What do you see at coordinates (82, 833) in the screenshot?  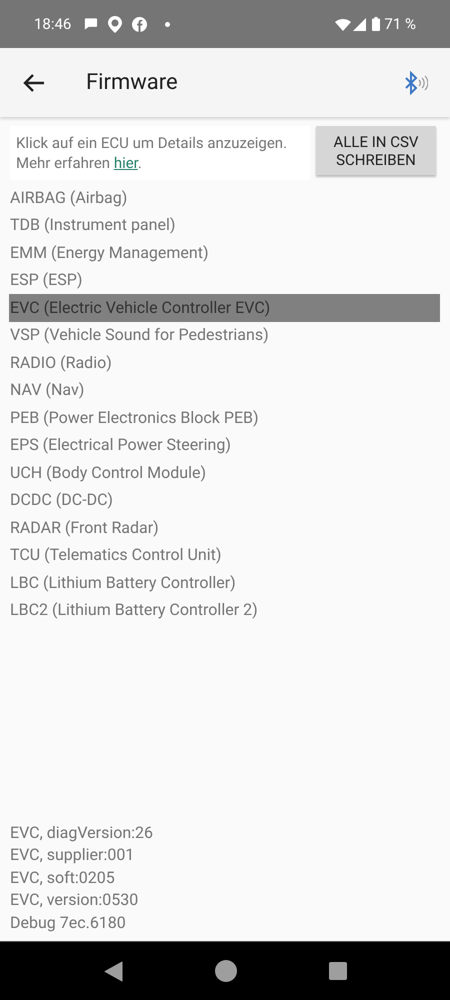 I see `detail-line: EVC, diagVersion:26` at bounding box center [82, 833].